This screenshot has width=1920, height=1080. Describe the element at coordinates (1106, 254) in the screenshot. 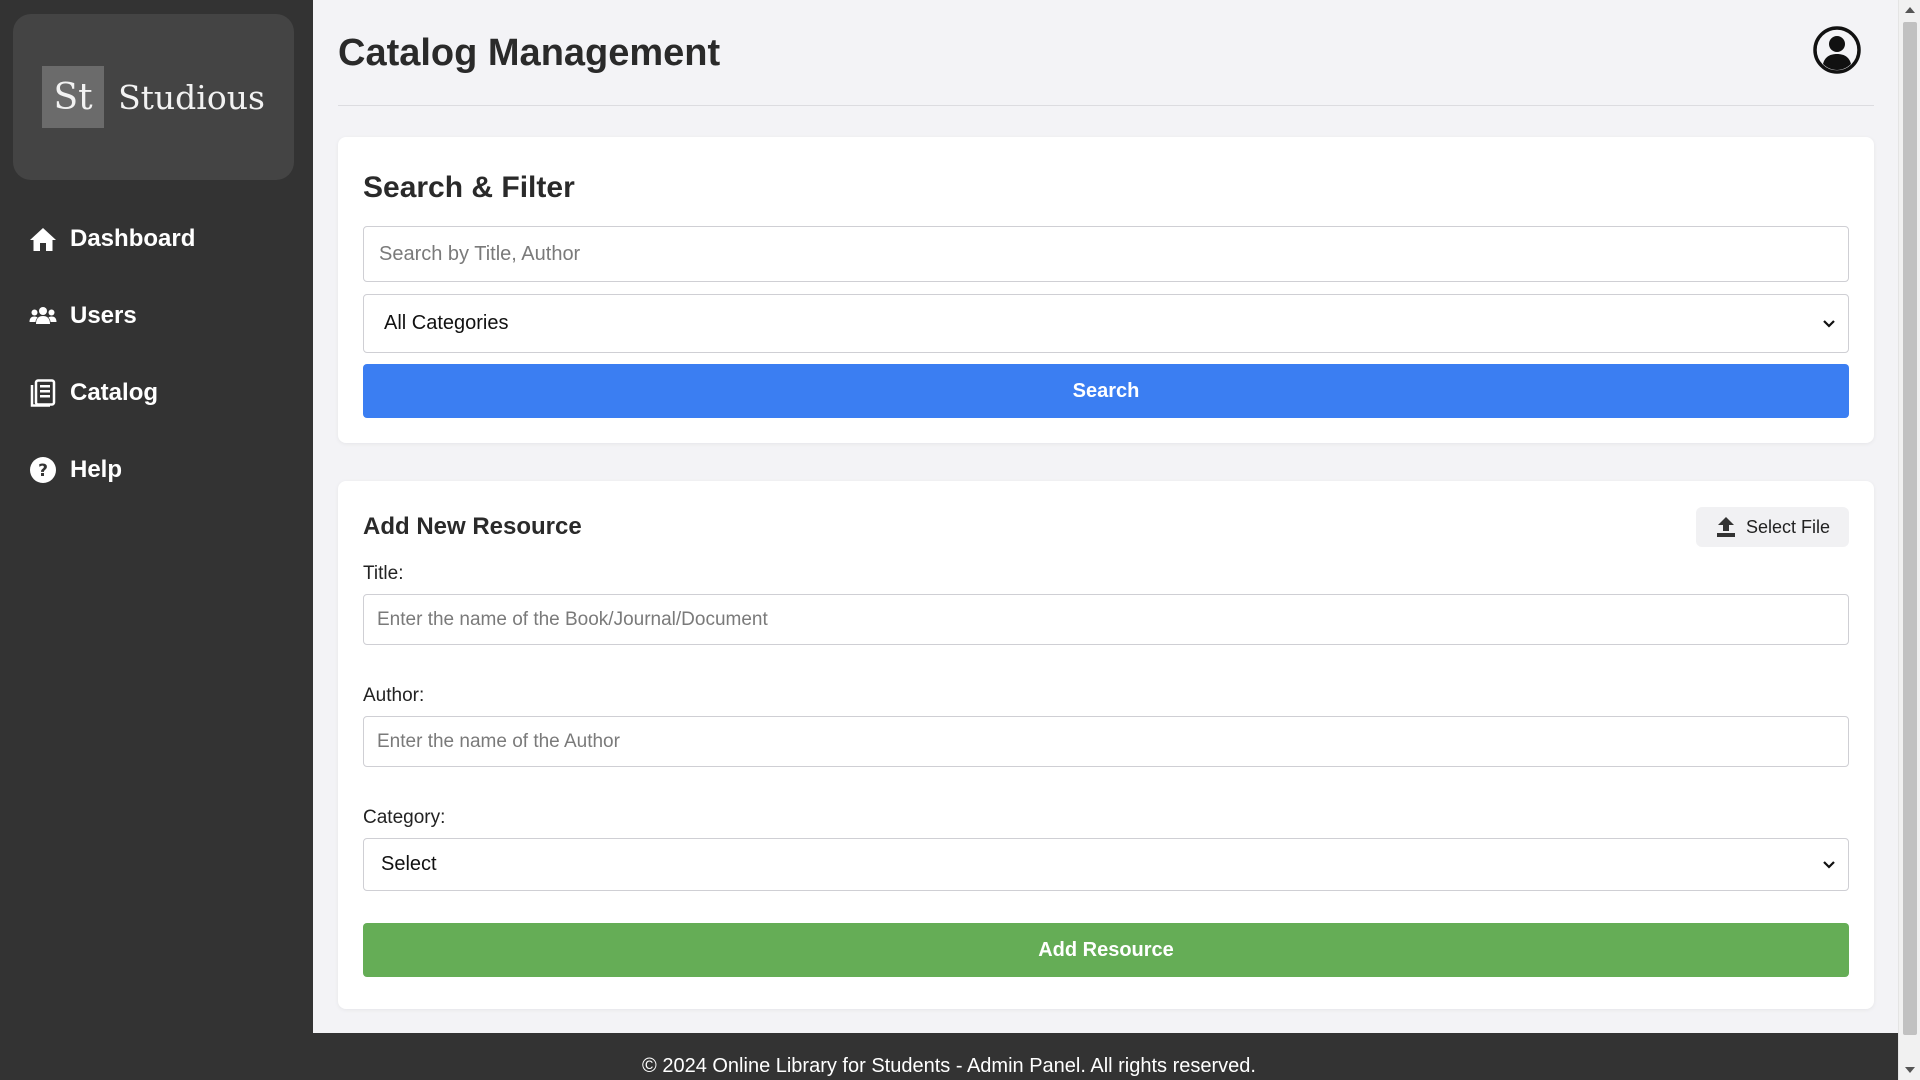

I see `search-input` at that location.